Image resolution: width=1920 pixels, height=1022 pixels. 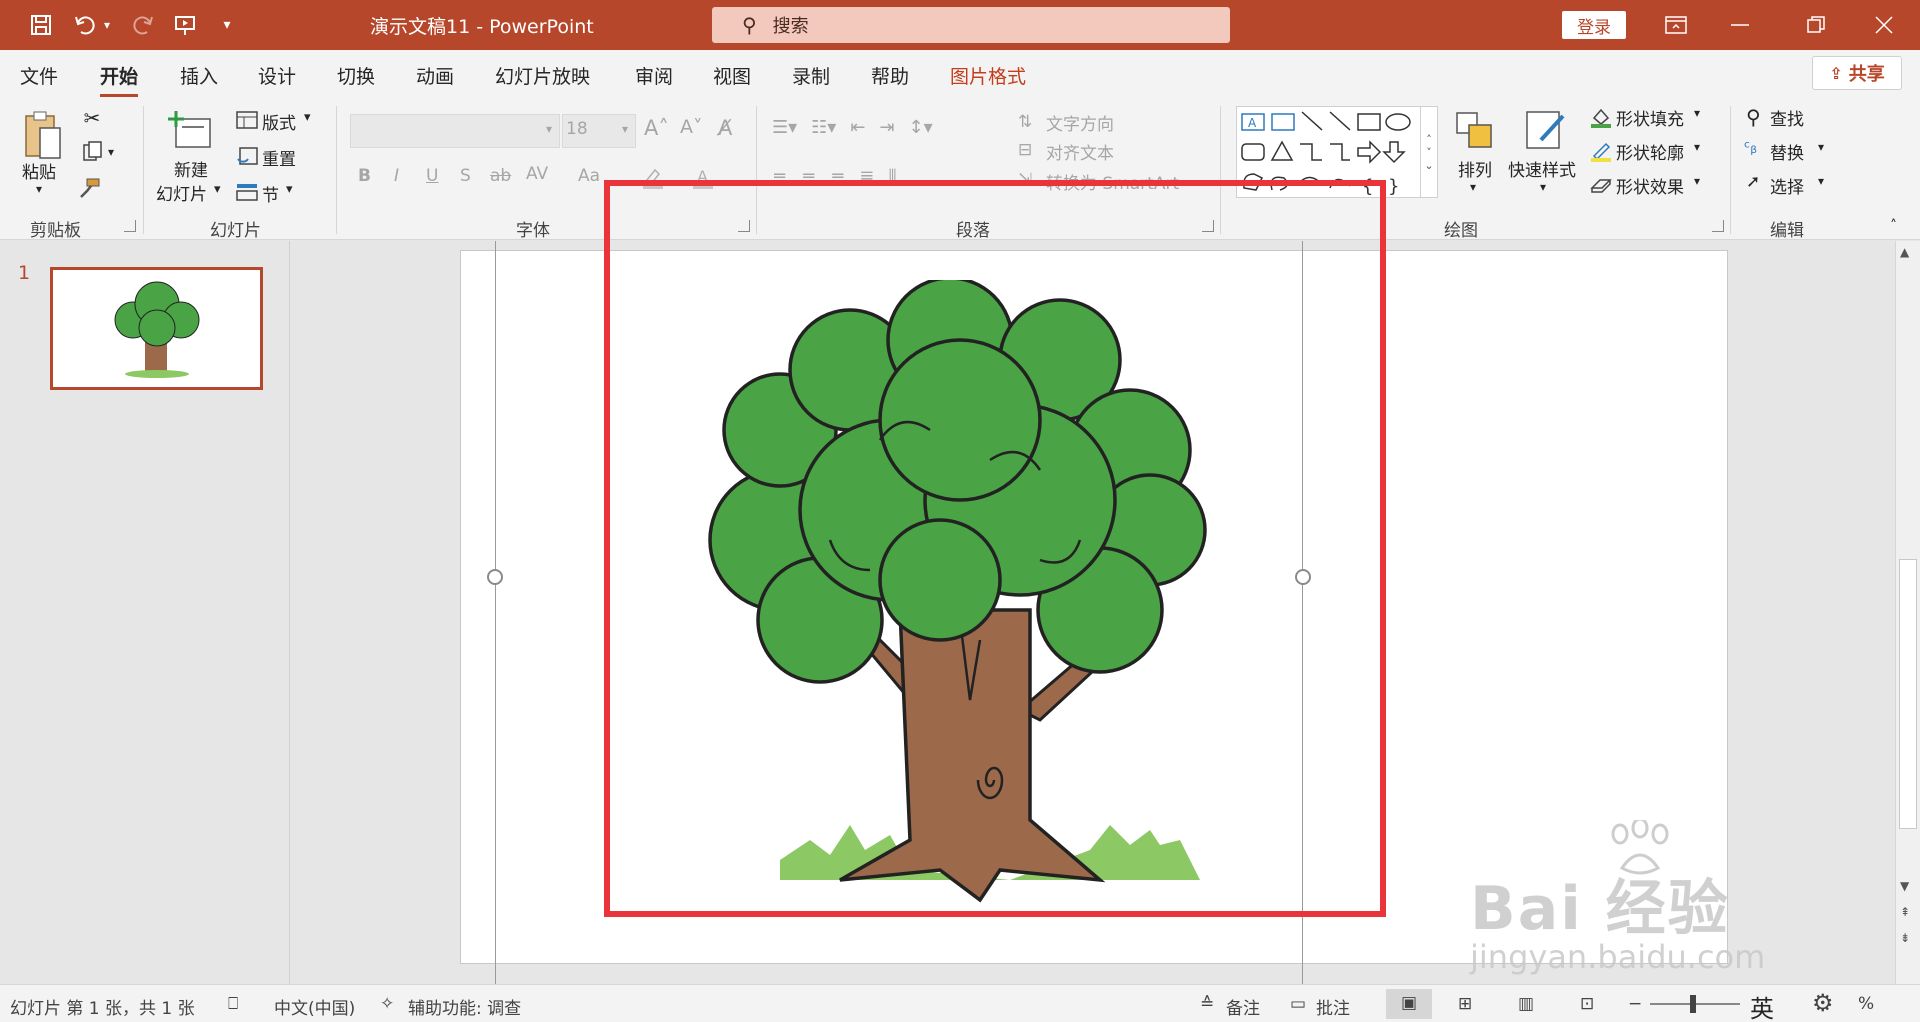 I want to click on cut-icon: ✂, so click(x=92, y=118).